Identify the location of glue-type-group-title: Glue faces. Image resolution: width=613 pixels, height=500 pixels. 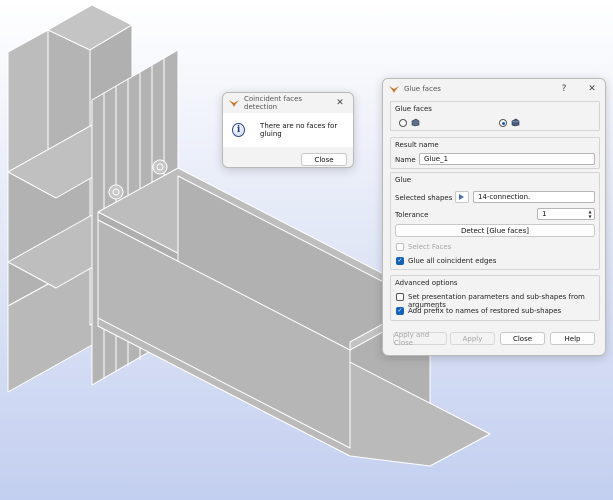
(413, 109).